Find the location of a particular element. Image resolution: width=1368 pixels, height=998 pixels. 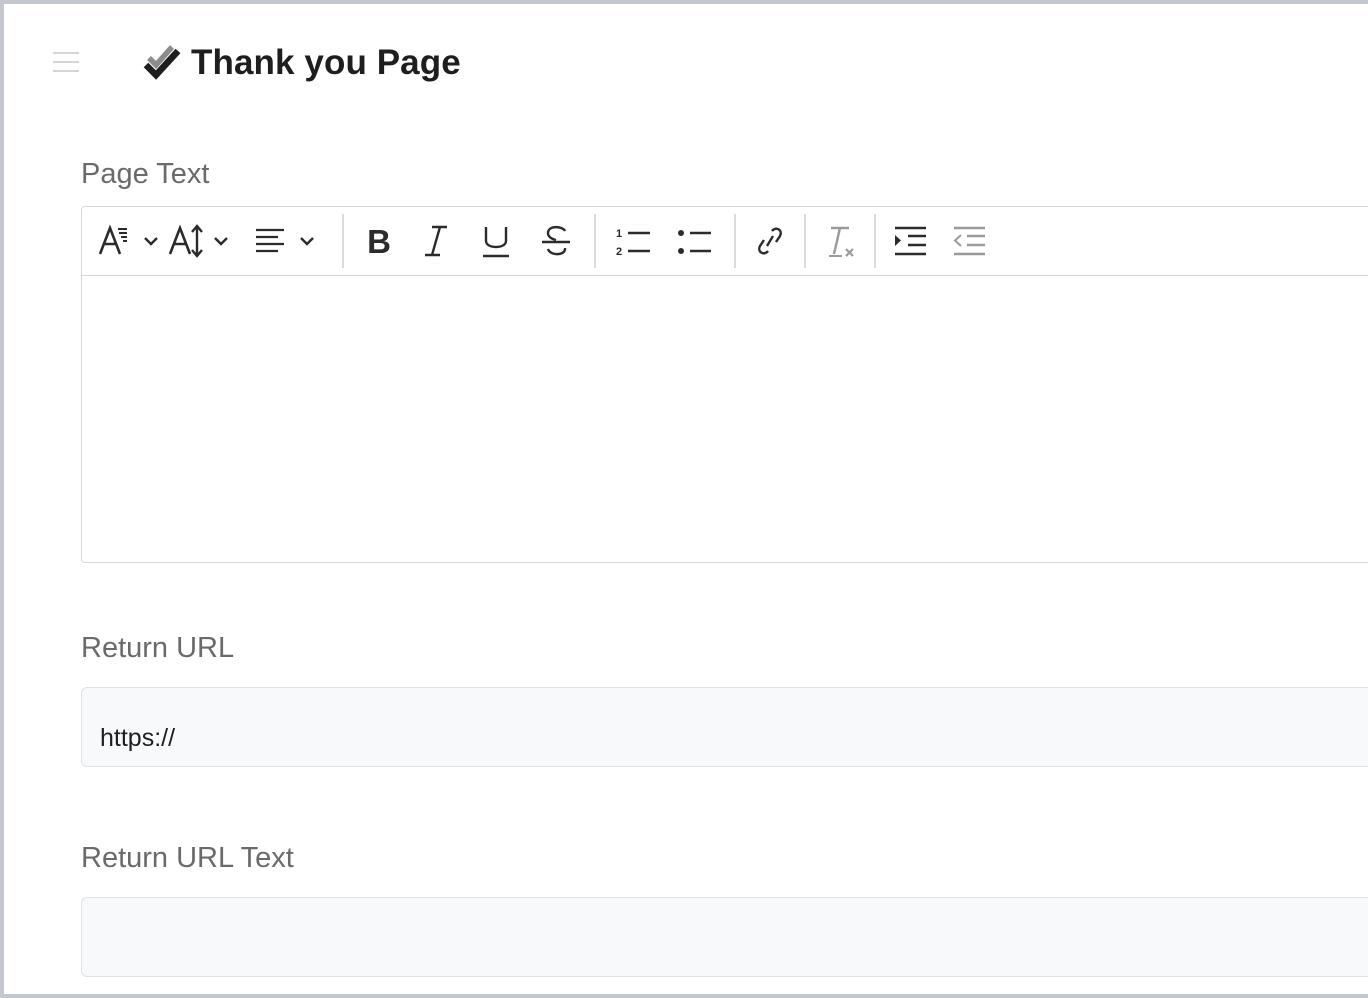

outdent-icon is located at coordinates (969, 241).